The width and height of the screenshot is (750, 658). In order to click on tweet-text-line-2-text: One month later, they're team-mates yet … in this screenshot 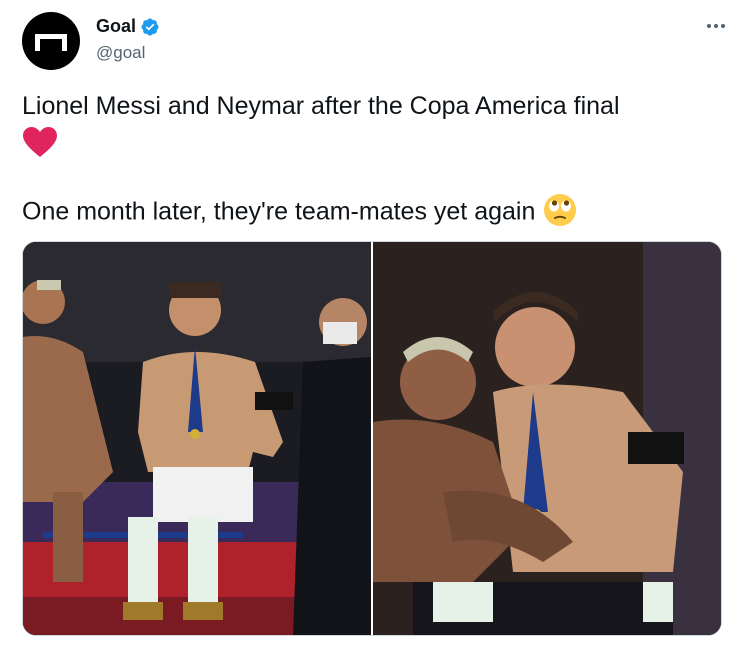, I will do `click(279, 211)`.